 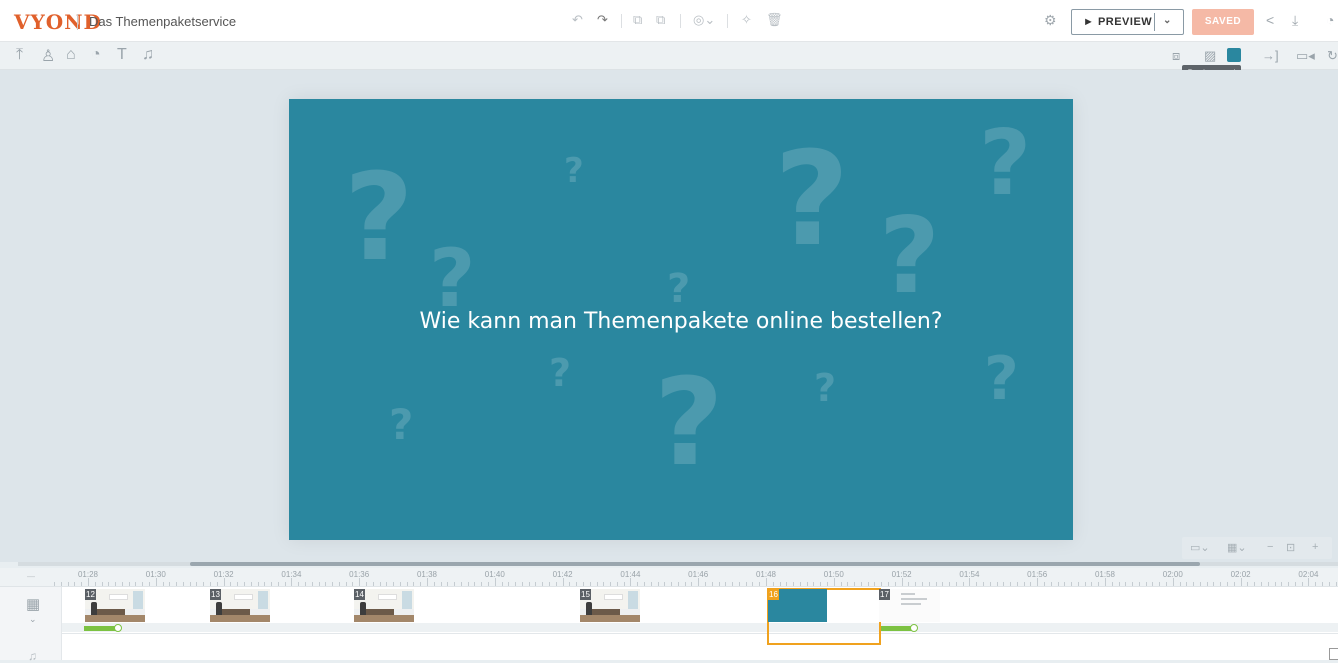 What do you see at coordinates (614, 597) in the screenshot?
I see `thumbnail-screen` at bounding box center [614, 597].